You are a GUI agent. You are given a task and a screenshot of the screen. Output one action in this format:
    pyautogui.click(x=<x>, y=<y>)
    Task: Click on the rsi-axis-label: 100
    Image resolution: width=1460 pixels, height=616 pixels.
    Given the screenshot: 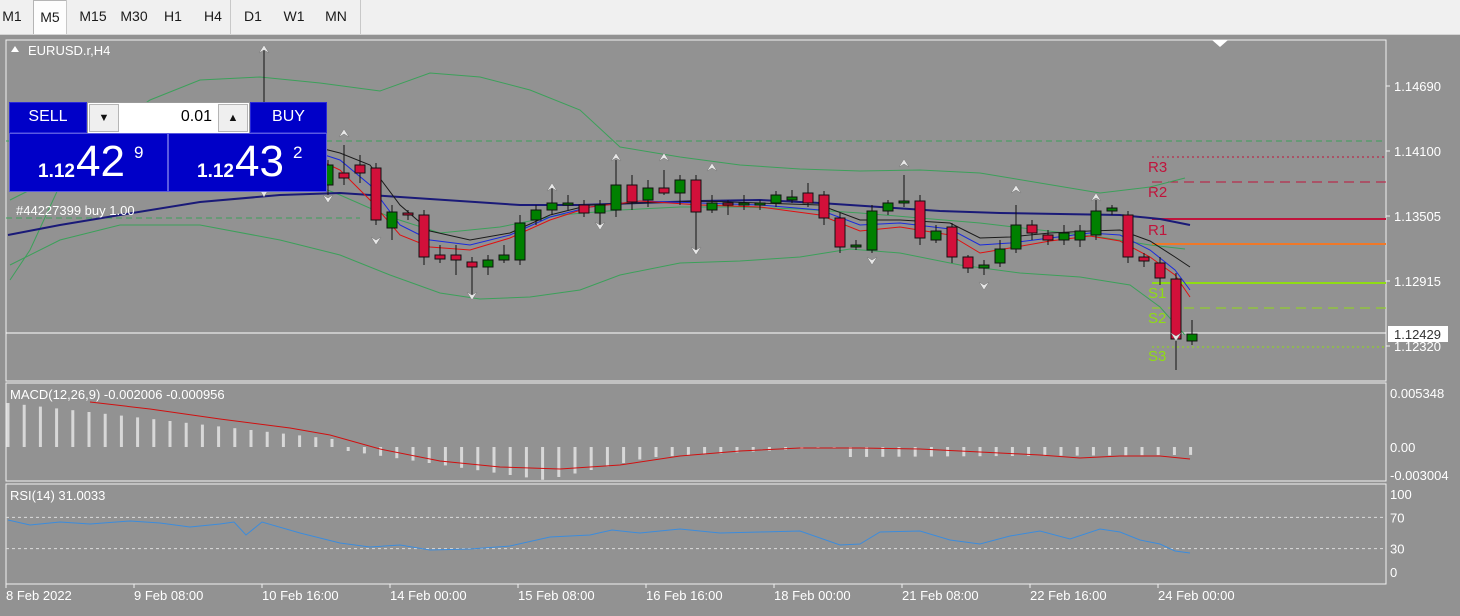 What is the action you would take?
    pyautogui.click(x=1401, y=494)
    